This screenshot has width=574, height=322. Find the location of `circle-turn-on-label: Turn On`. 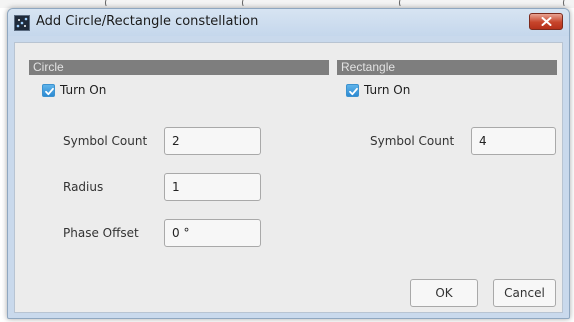

circle-turn-on-label: Turn On is located at coordinates (83, 90).